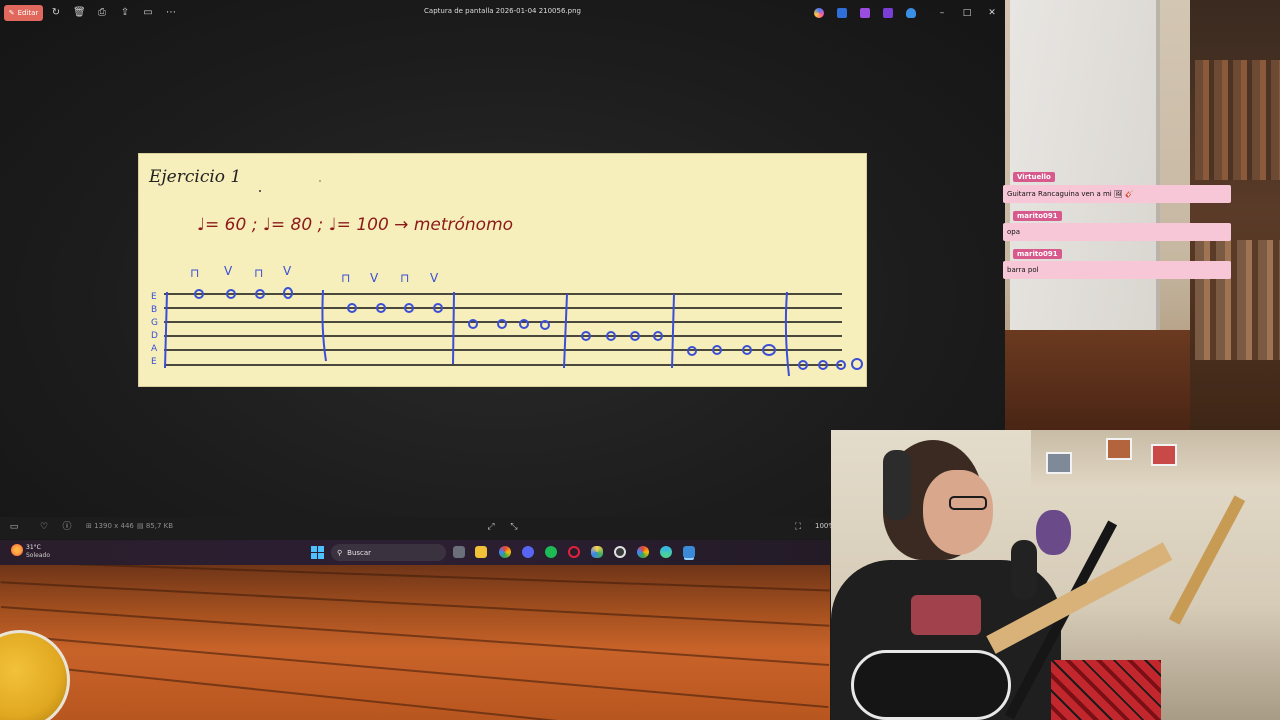 This screenshot has width=1280, height=720. Describe the element at coordinates (481, 552) in the screenshot. I see `file-explorer-icon` at that location.